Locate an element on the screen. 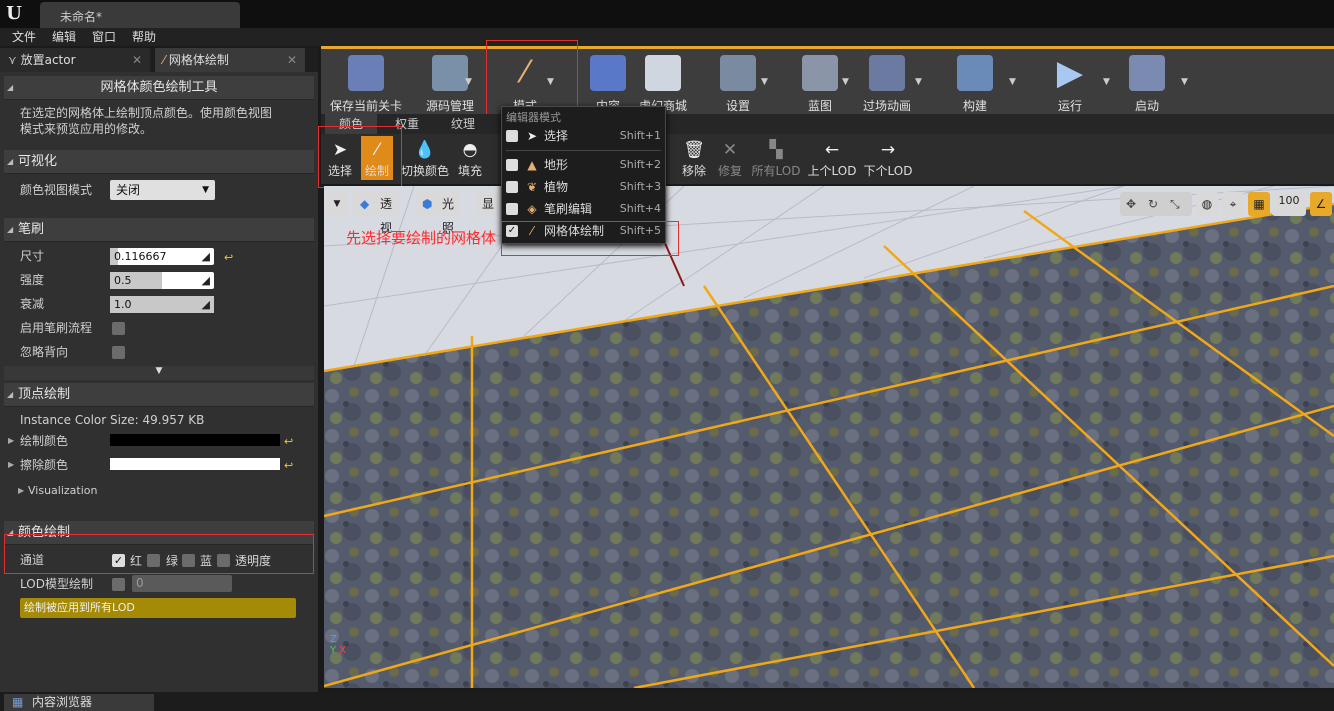 This screenshot has height=711, width=1334. document-tab: 未命名* is located at coordinates (140, 15).